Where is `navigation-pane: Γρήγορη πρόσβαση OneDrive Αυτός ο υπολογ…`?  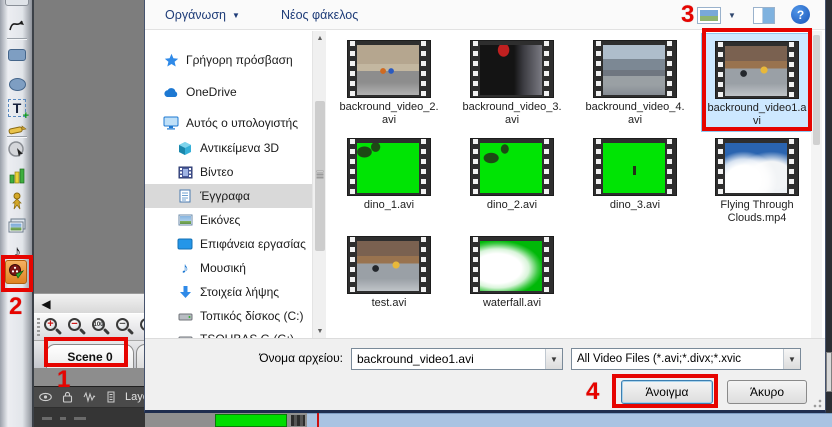
navigation-pane: Γρήγορη πρόσβαση OneDrive Αυτός ο υπολογ… is located at coordinates (231, 184).